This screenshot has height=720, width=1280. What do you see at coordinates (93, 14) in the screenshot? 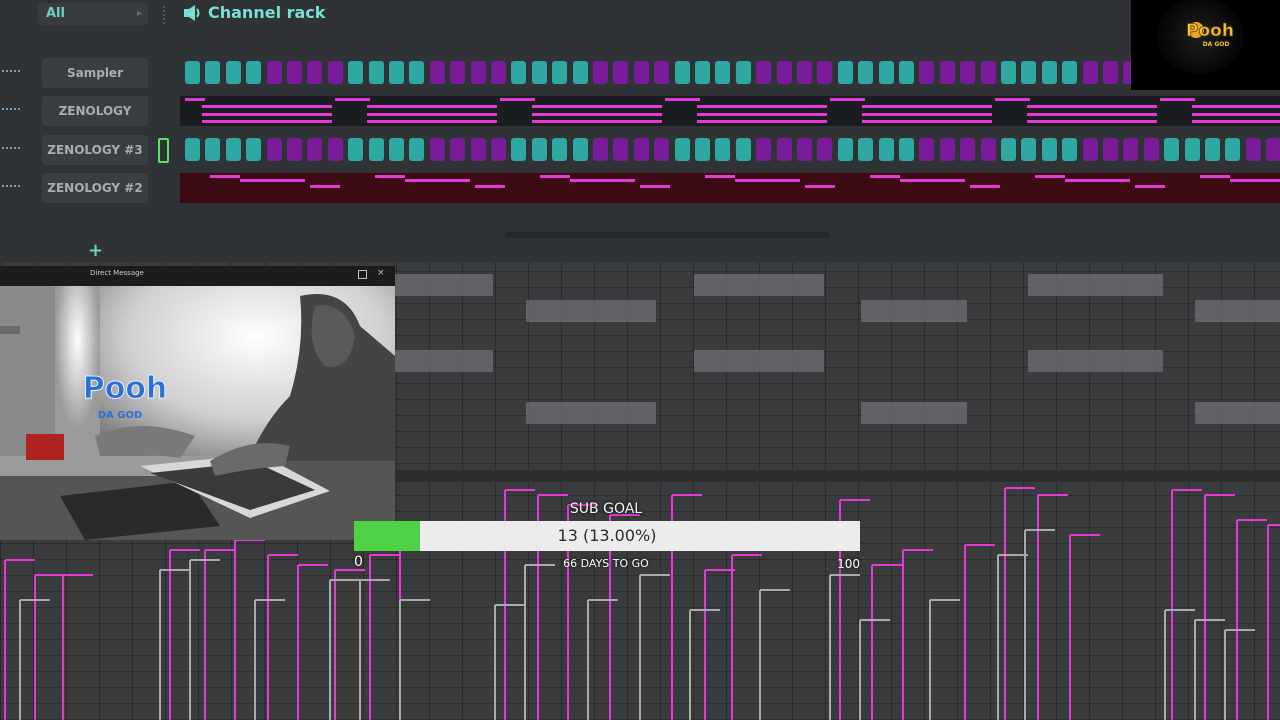
I see `channel-filter-select: All ▸` at bounding box center [93, 14].